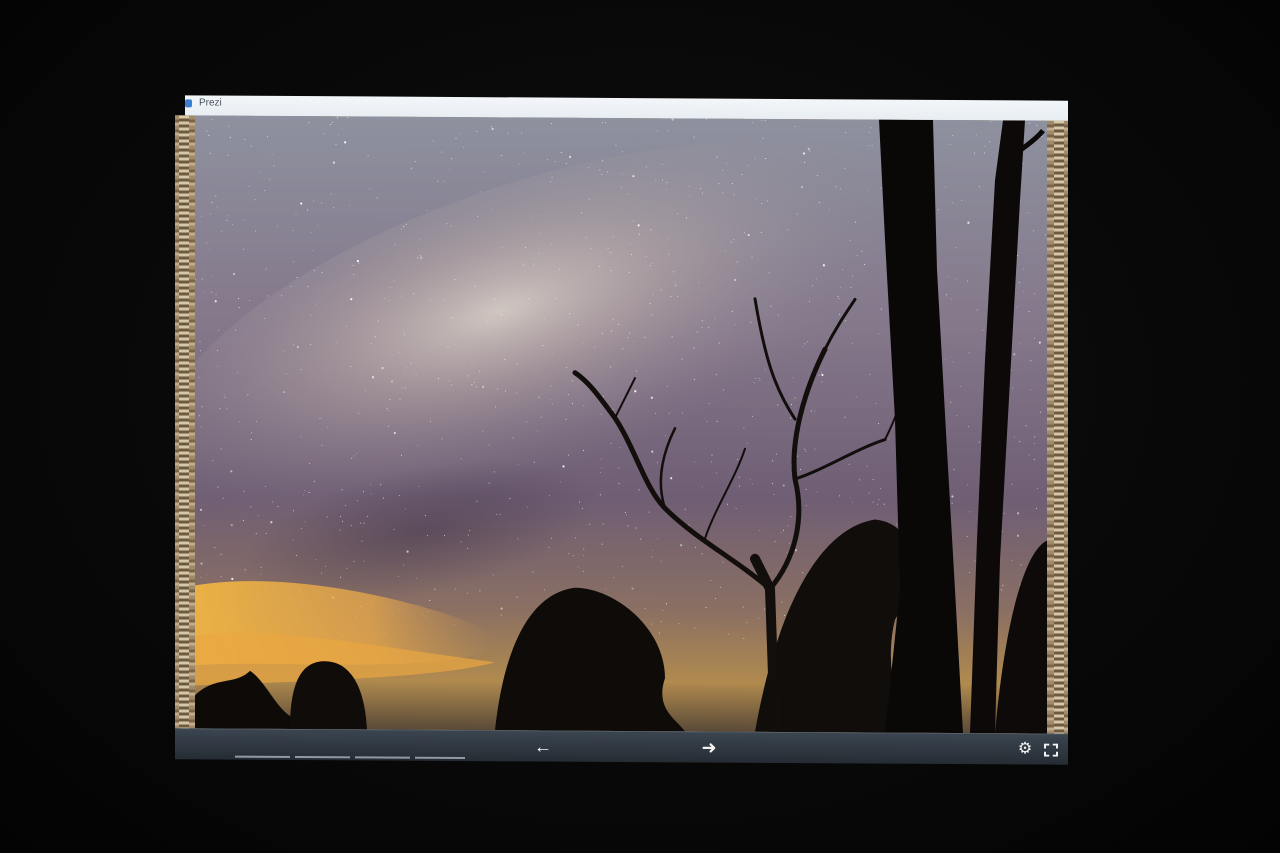 The height and width of the screenshot is (853, 1280). I want to click on fullscreen-icon, so click(1051, 750).